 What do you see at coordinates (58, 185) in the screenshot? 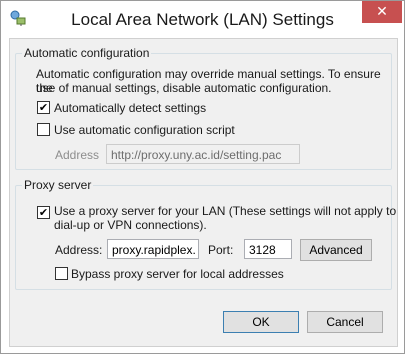
I see `proxy-server-title: Proxy server` at bounding box center [58, 185].